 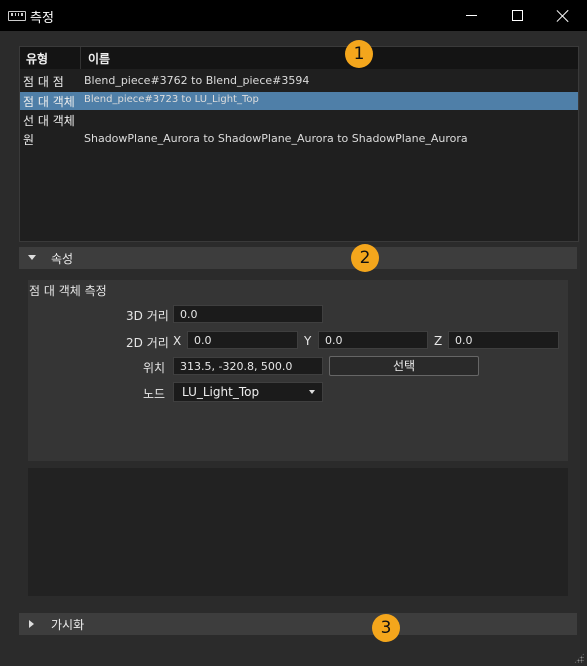 I want to click on callout-badge-1: 1, so click(x=359, y=54).